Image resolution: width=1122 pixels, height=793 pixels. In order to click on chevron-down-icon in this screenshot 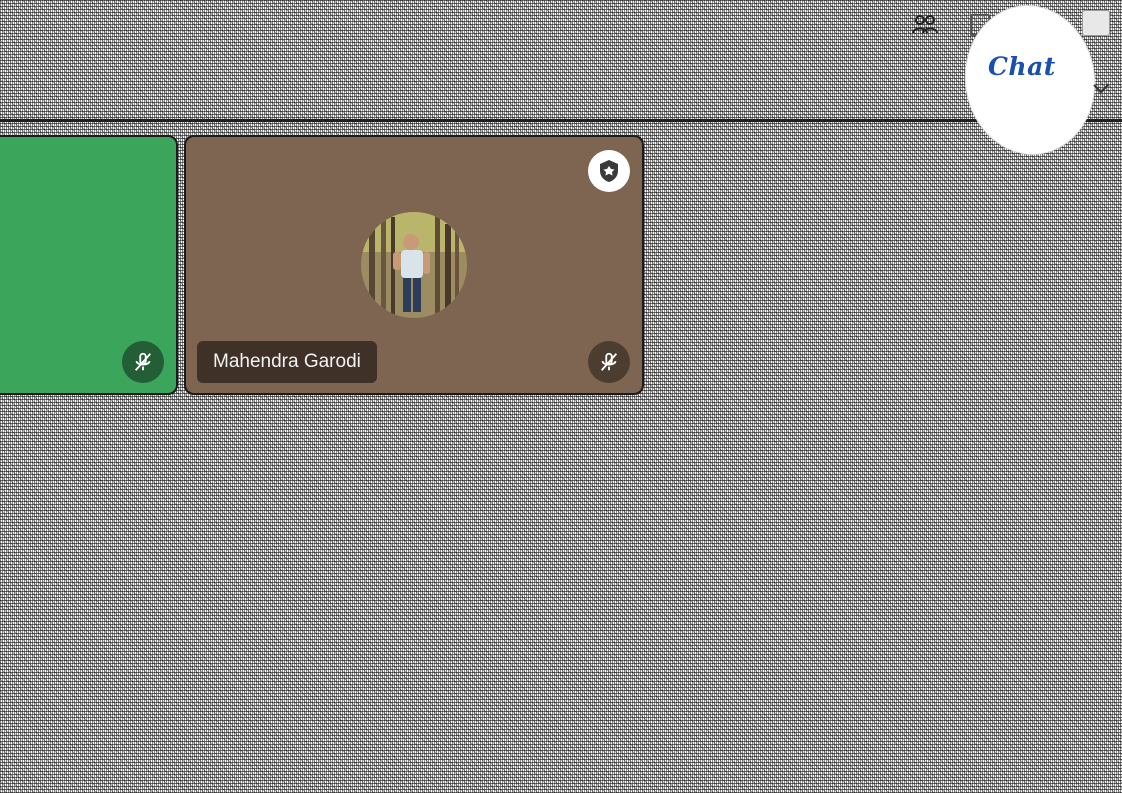, I will do `click(1101, 89)`.